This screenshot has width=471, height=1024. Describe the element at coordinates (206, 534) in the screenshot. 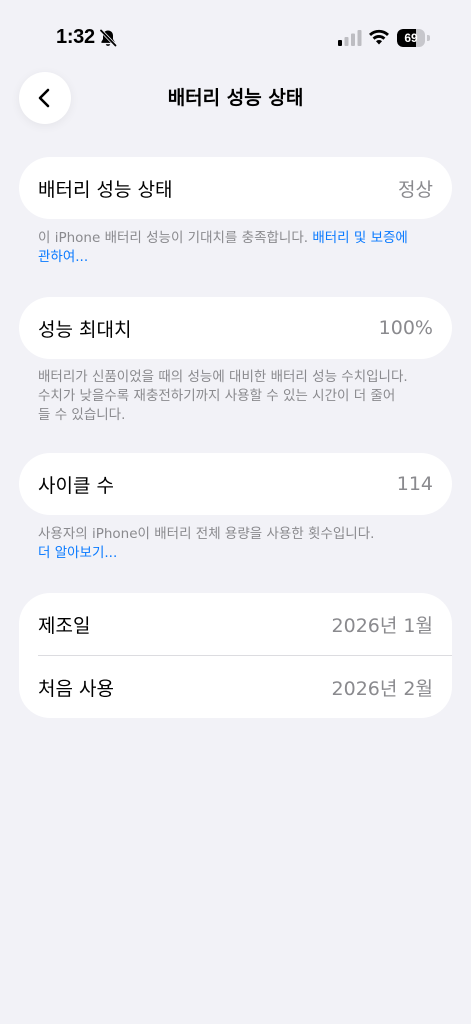

I see `cycle-count-note-text: 사용자의 iPhone이 배터리 전체 용량을 사용한 횟수입니다.` at that location.